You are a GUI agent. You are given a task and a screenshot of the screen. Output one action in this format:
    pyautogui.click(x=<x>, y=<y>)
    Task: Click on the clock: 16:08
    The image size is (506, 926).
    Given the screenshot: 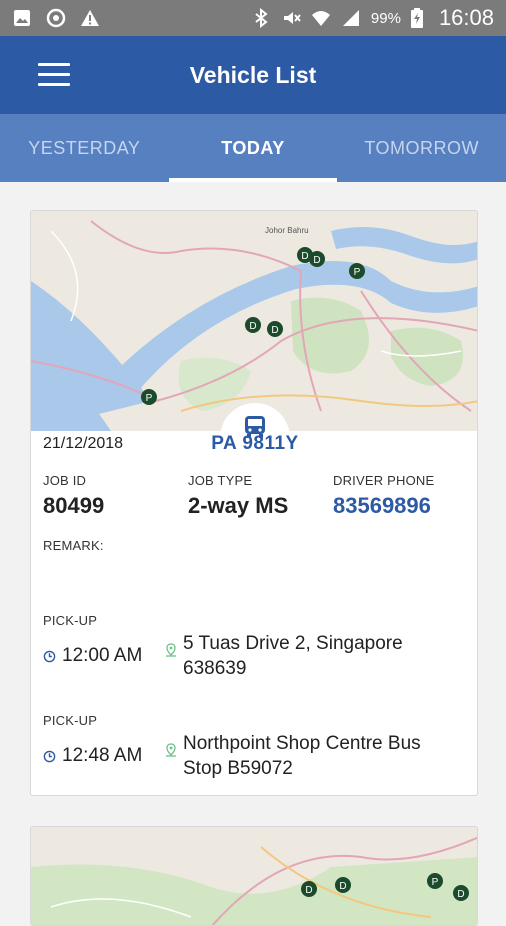 What is the action you would take?
    pyautogui.click(x=466, y=17)
    